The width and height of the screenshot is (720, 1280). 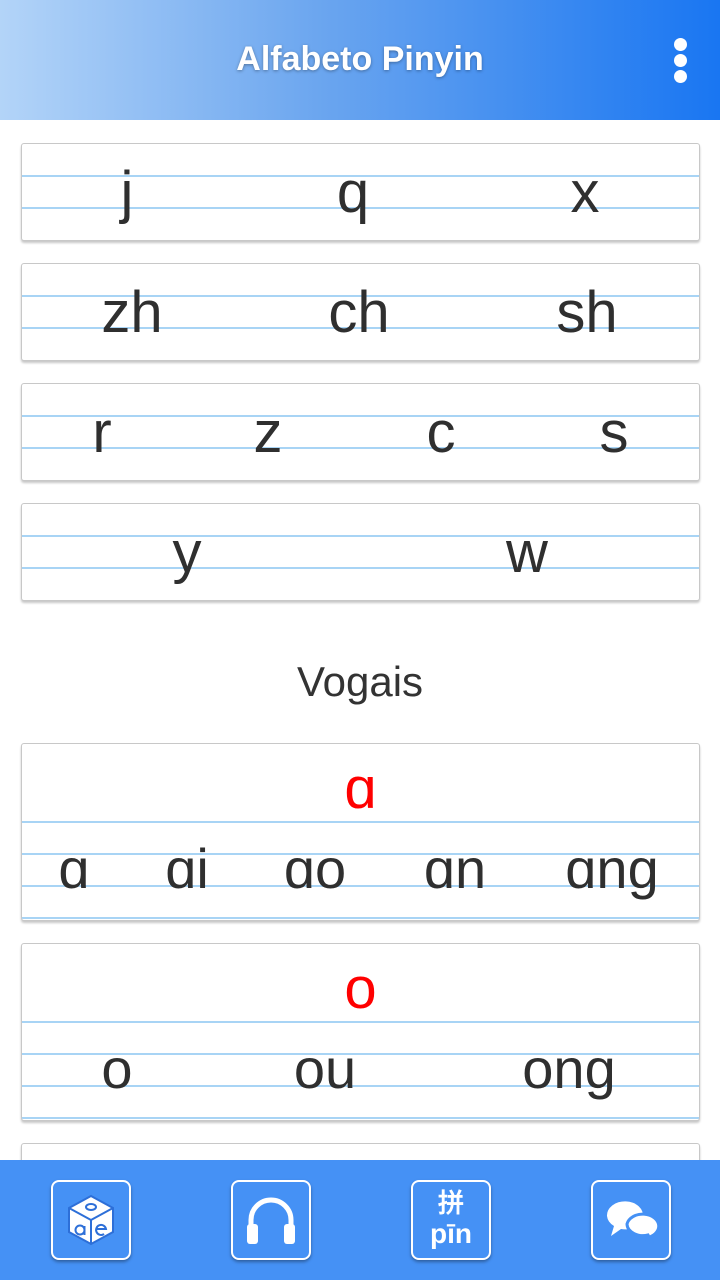 I want to click on initial-letter: x, so click(x=585, y=193).